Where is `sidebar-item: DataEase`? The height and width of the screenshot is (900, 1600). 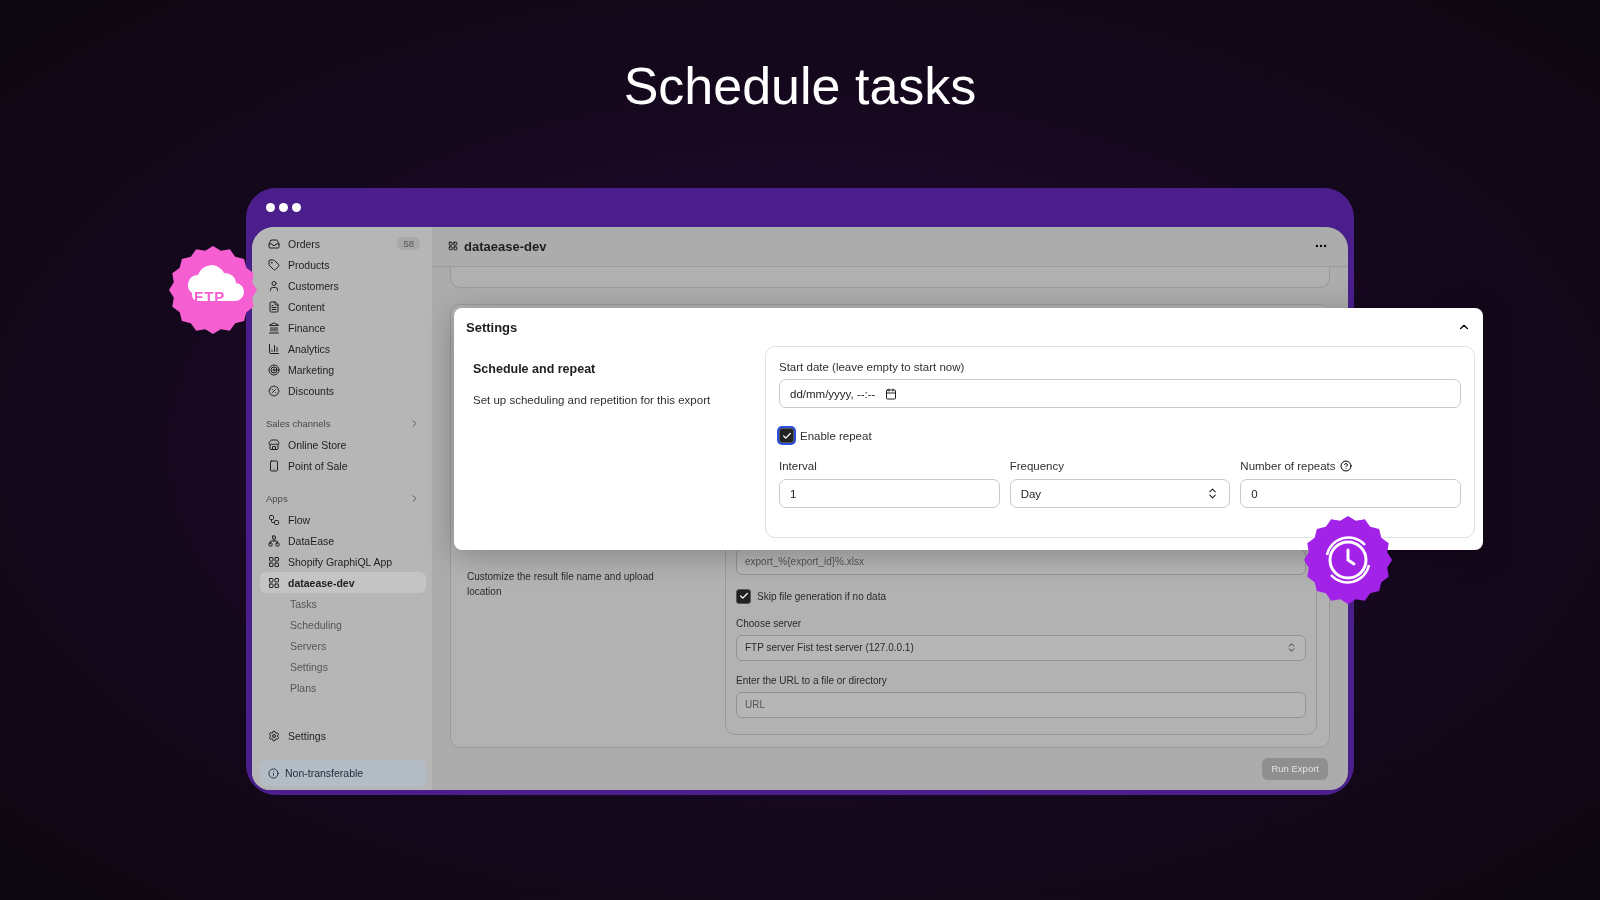 sidebar-item: DataEase is located at coordinates (343, 540).